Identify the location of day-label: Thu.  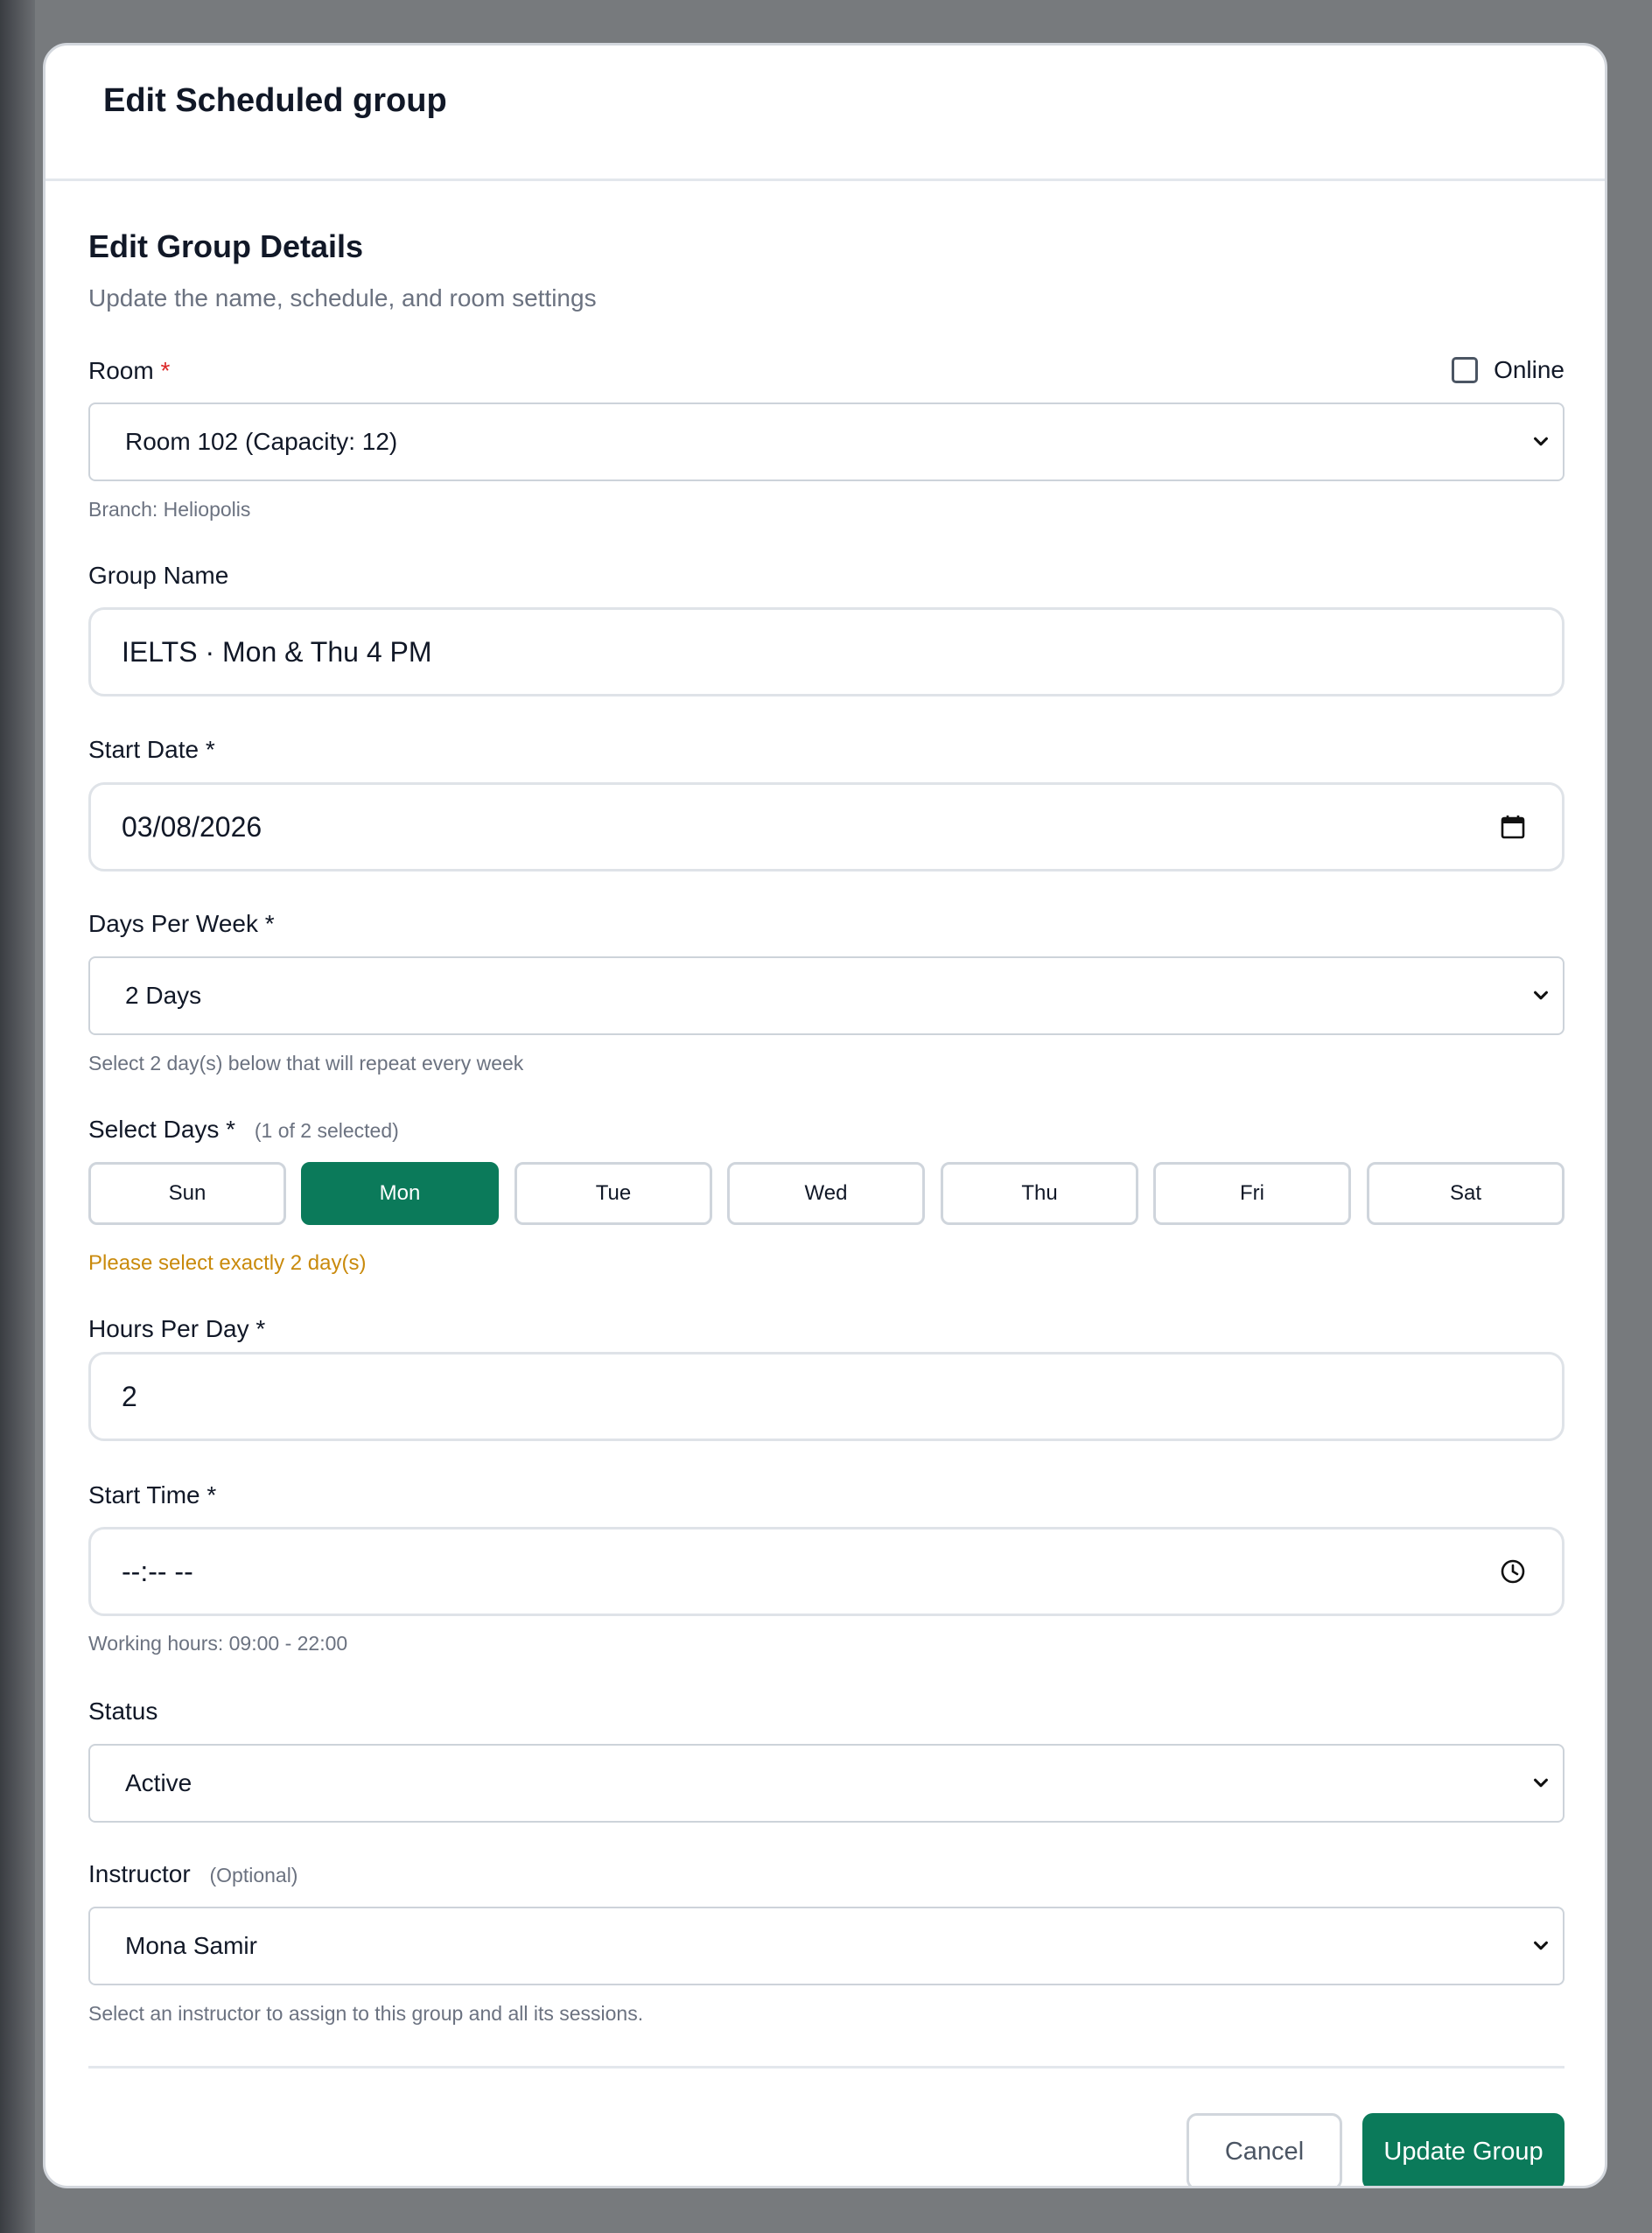
(1039, 1193).